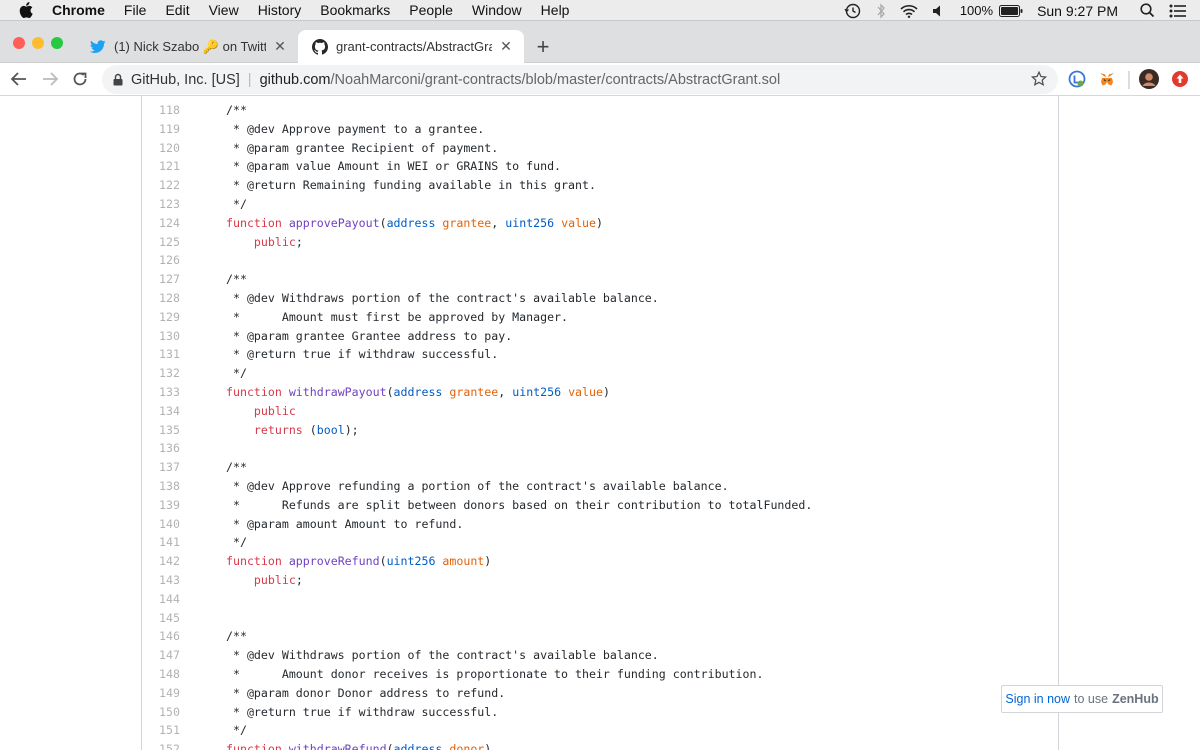  What do you see at coordinates (355, 10) in the screenshot?
I see `menu-bookmarks: Bookmarks` at bounding box center [355, 10].